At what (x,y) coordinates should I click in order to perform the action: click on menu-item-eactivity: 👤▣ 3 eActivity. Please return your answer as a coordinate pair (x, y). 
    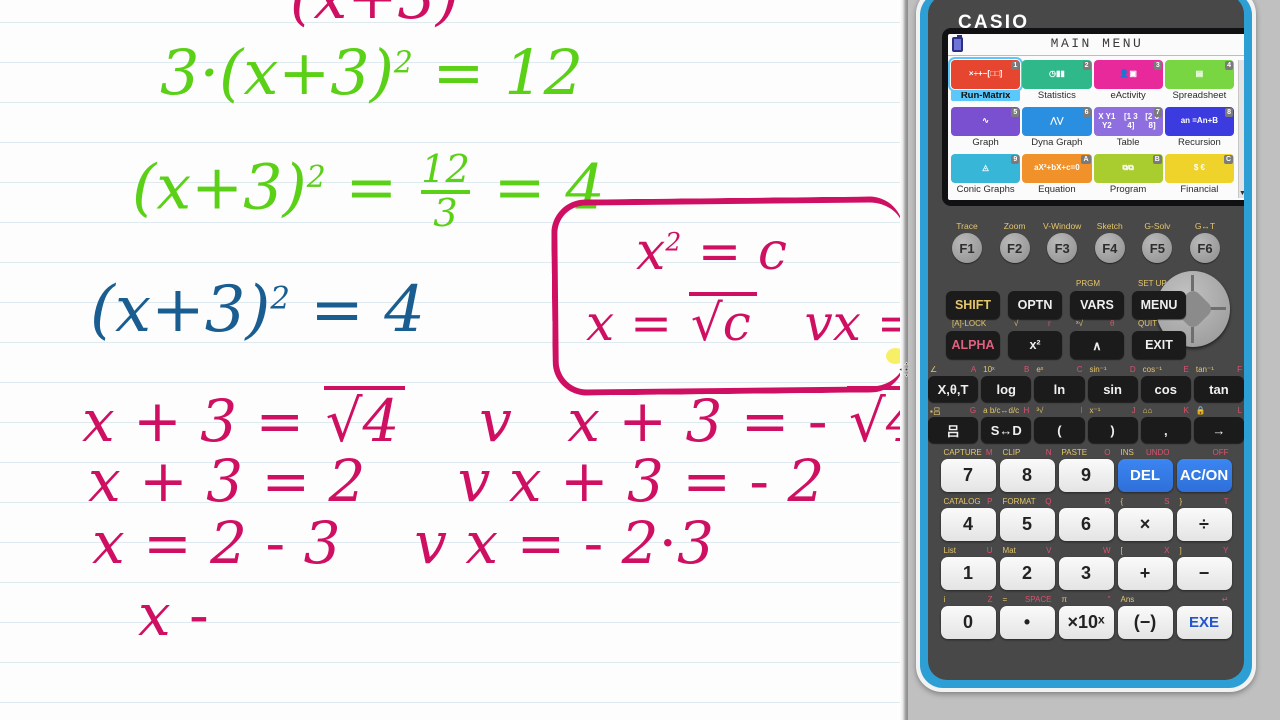
    Looking at the image, I should click on (1128, 82).